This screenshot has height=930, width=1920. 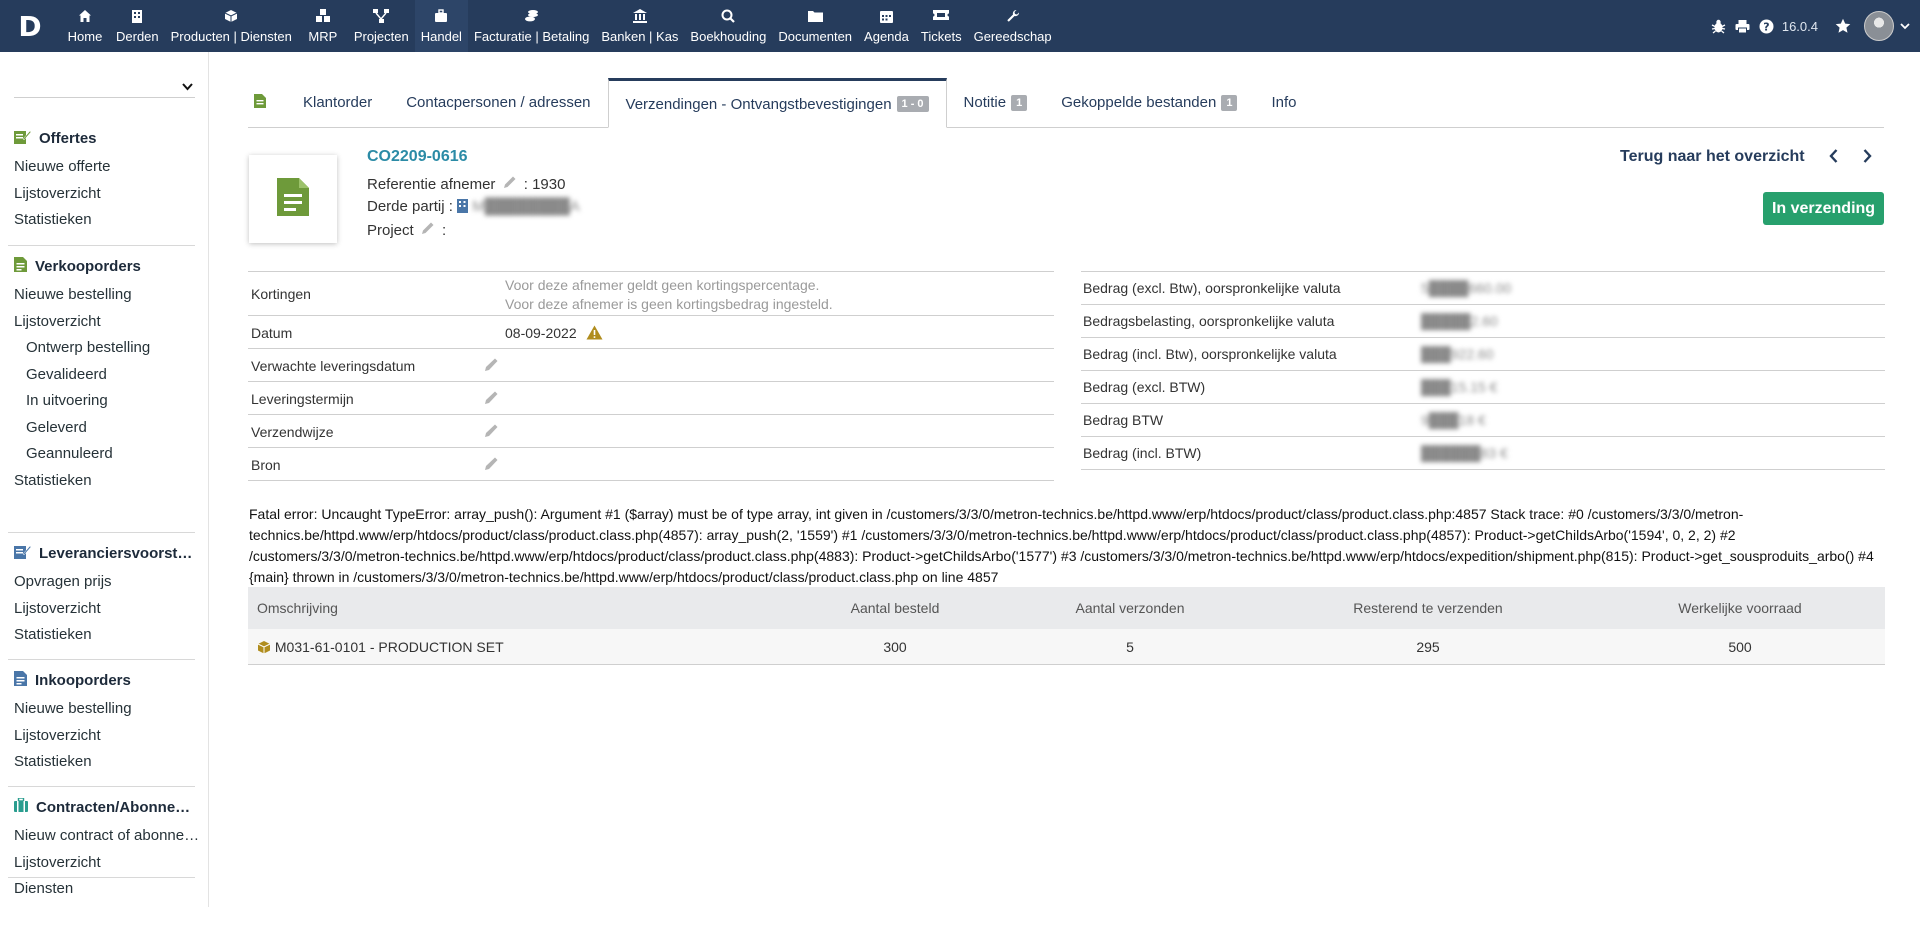 What do you see at coordinates (30, 26) in the screenshot?
I see `app-logo: D` at bounding box center [30, 26].